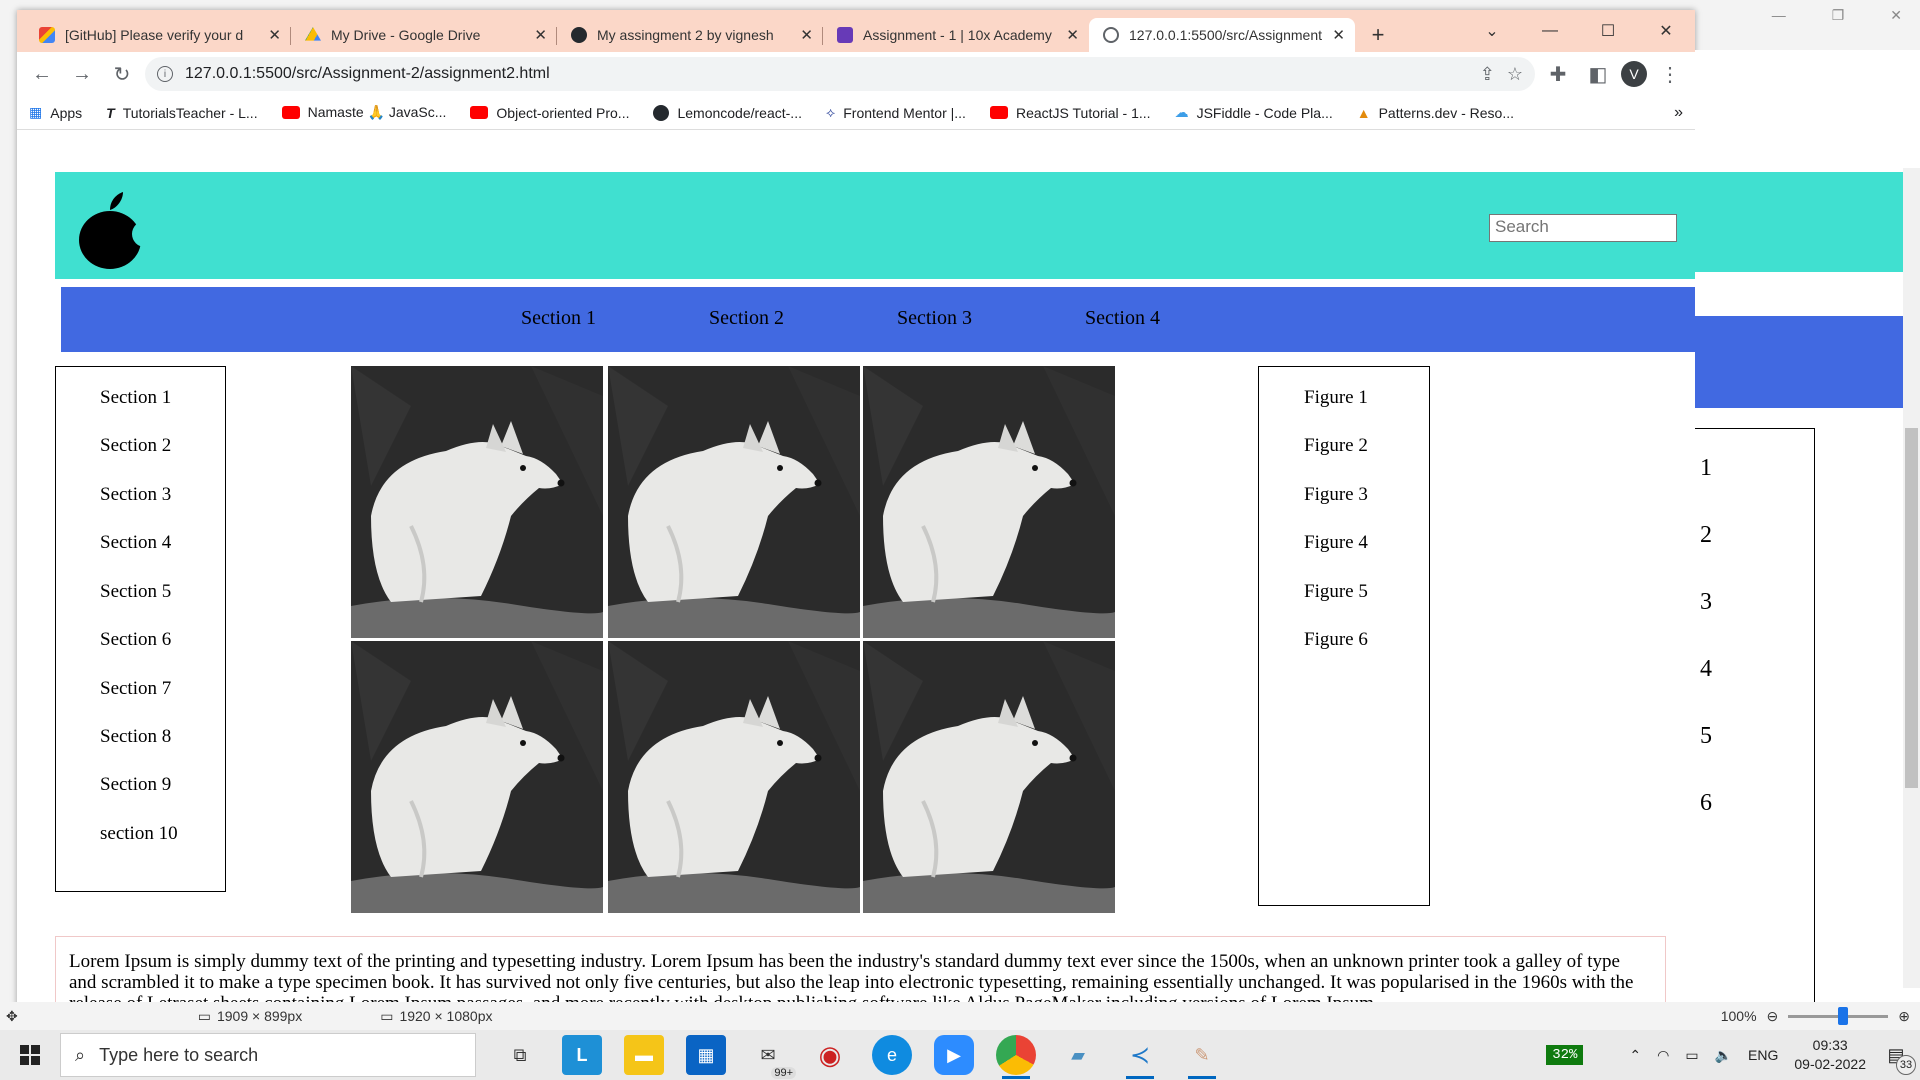 This screenshot has width=1920, height=1080. I want to click on background-scrollbar, so click(1911, 578).